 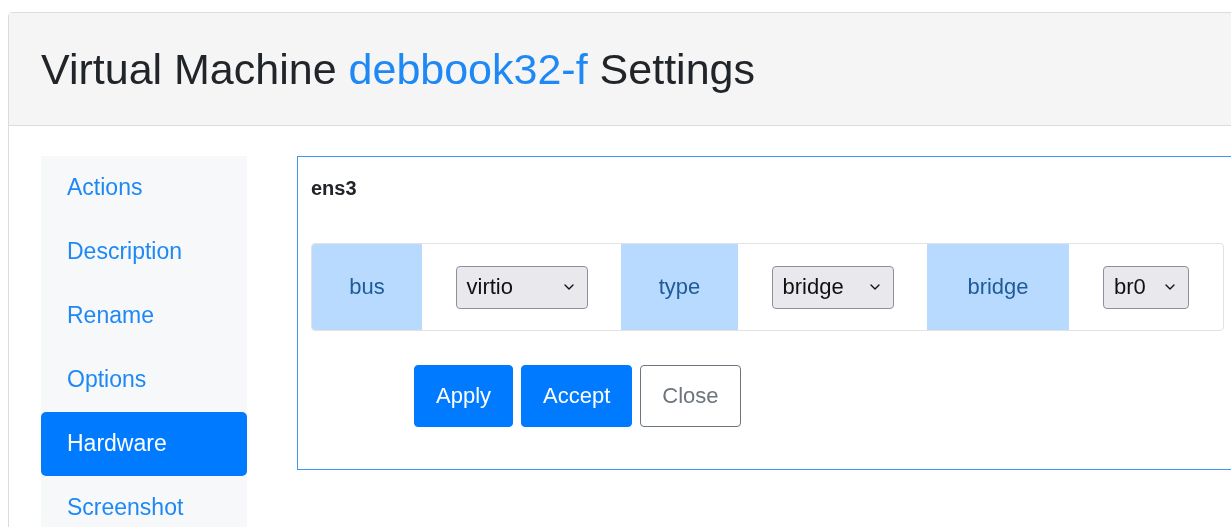 What do you see at coordinates (144, 380) in the screenshot?
I see `sidebar-item: Options` at bounding box center [144, 380].